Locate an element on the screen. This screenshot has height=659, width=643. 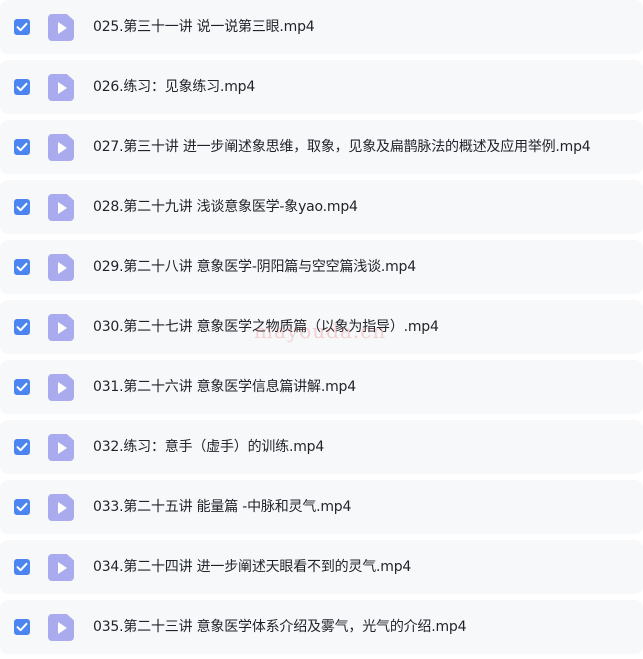
file-row: 030.第二十七讲 意象医学之物质篇（以象为指导）.mp4 is located at coordinates (321, 327).